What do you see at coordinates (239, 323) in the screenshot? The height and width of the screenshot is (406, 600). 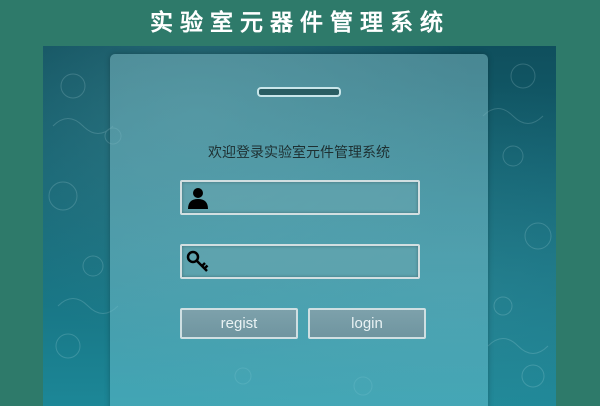 I see `regist-button: regist` at bounding box center [239, 323].